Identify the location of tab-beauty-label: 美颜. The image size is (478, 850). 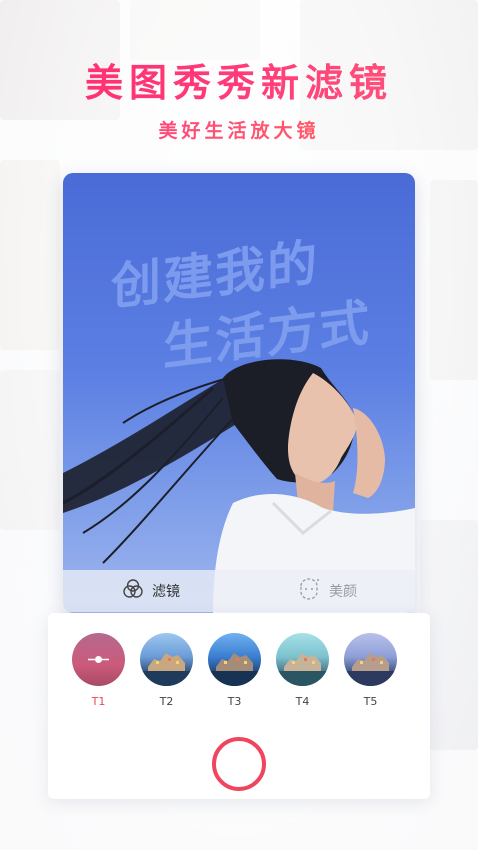
(343, 592).